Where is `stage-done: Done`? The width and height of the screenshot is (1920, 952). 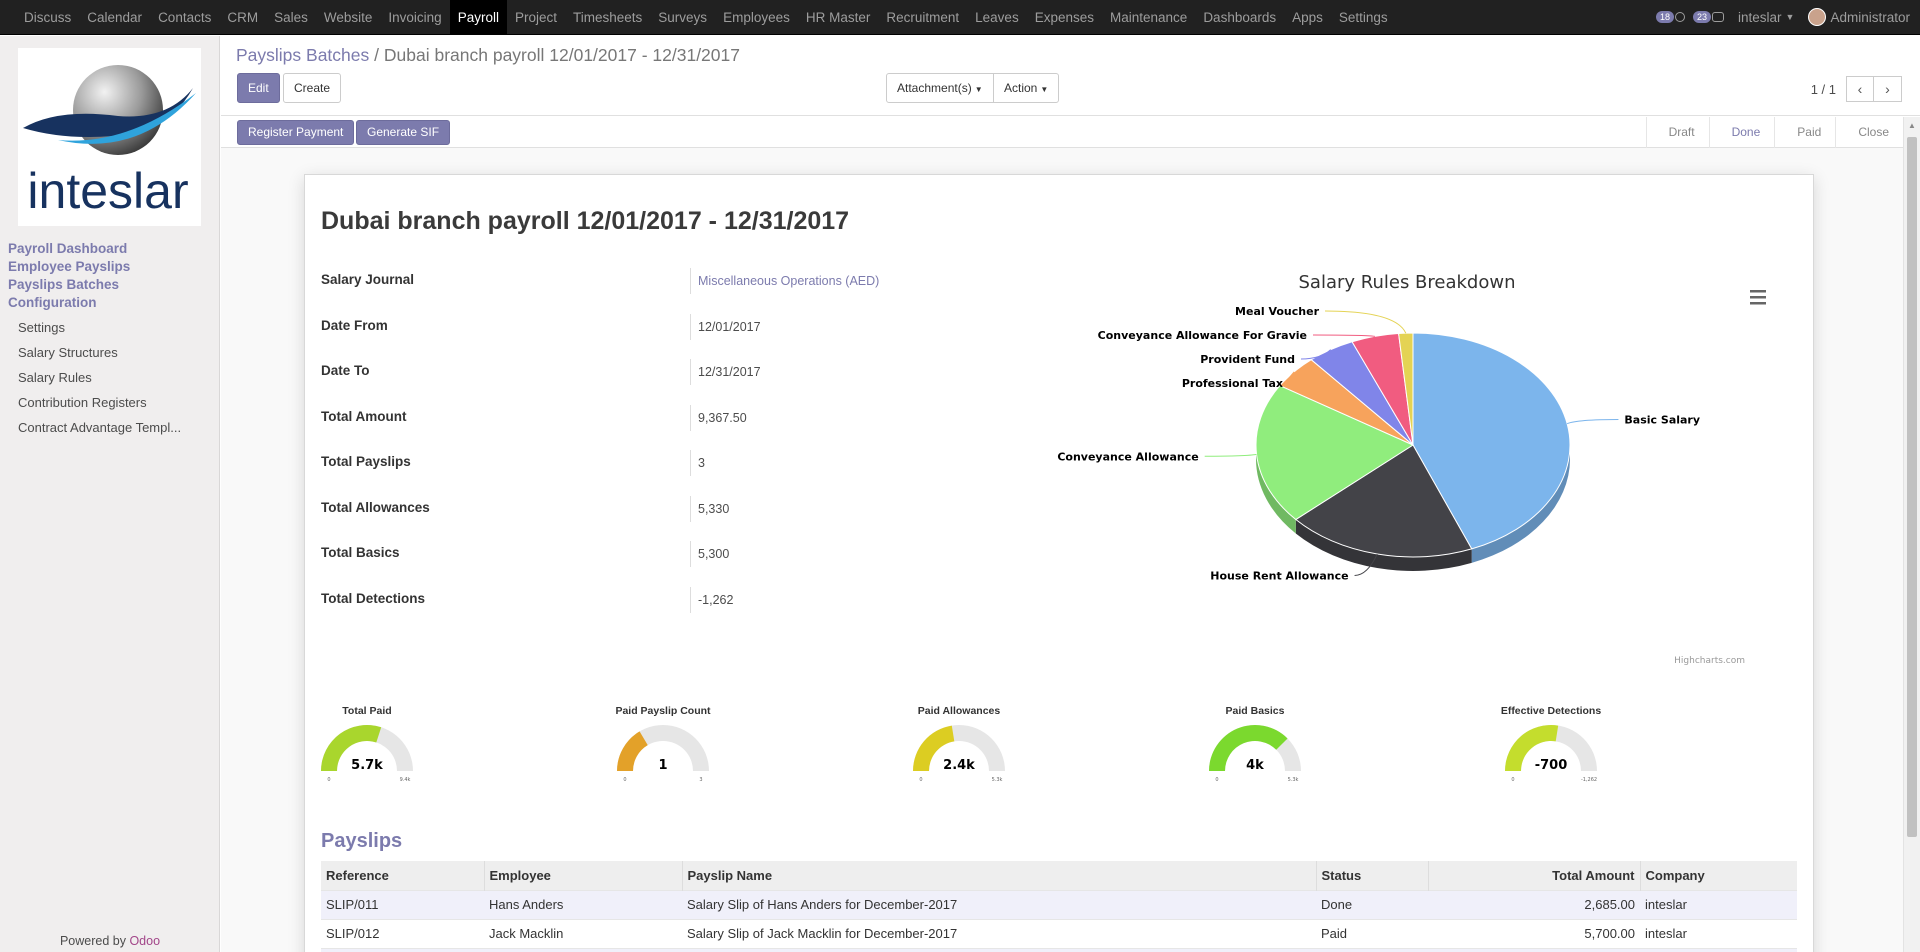 stage-done: Done is located at coordinates (1741, 132).